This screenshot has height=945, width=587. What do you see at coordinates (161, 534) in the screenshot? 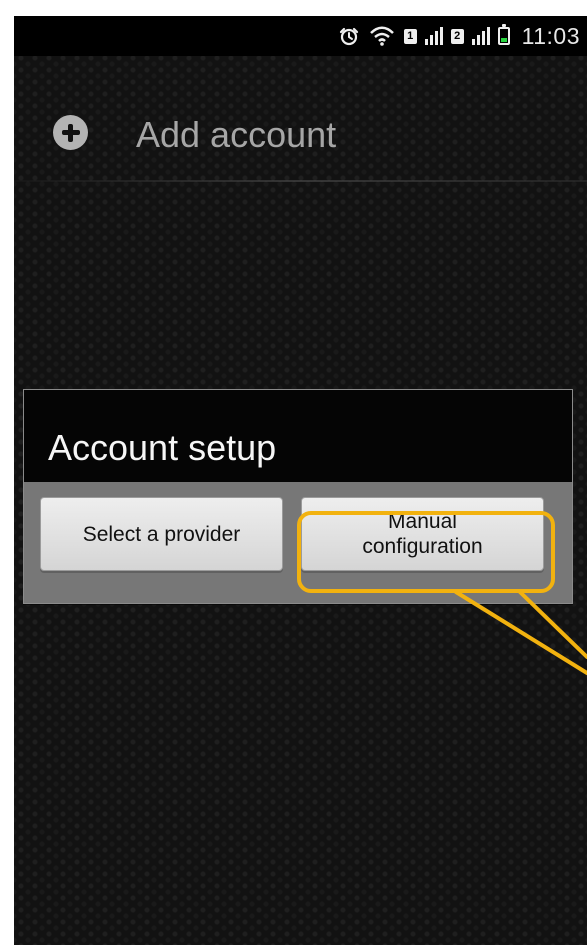
I see `select-provider-button: Select a provider` at bounding box center [161, 534].